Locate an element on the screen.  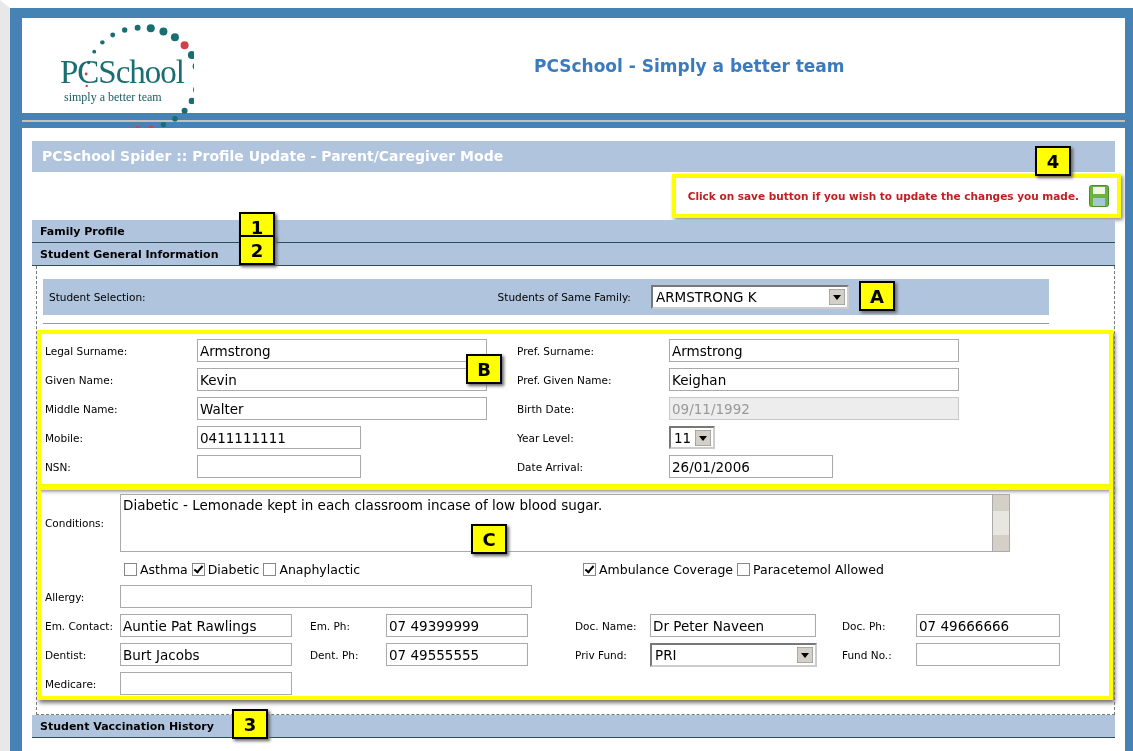
text-field: Walter is located at coordinates (342, 408).